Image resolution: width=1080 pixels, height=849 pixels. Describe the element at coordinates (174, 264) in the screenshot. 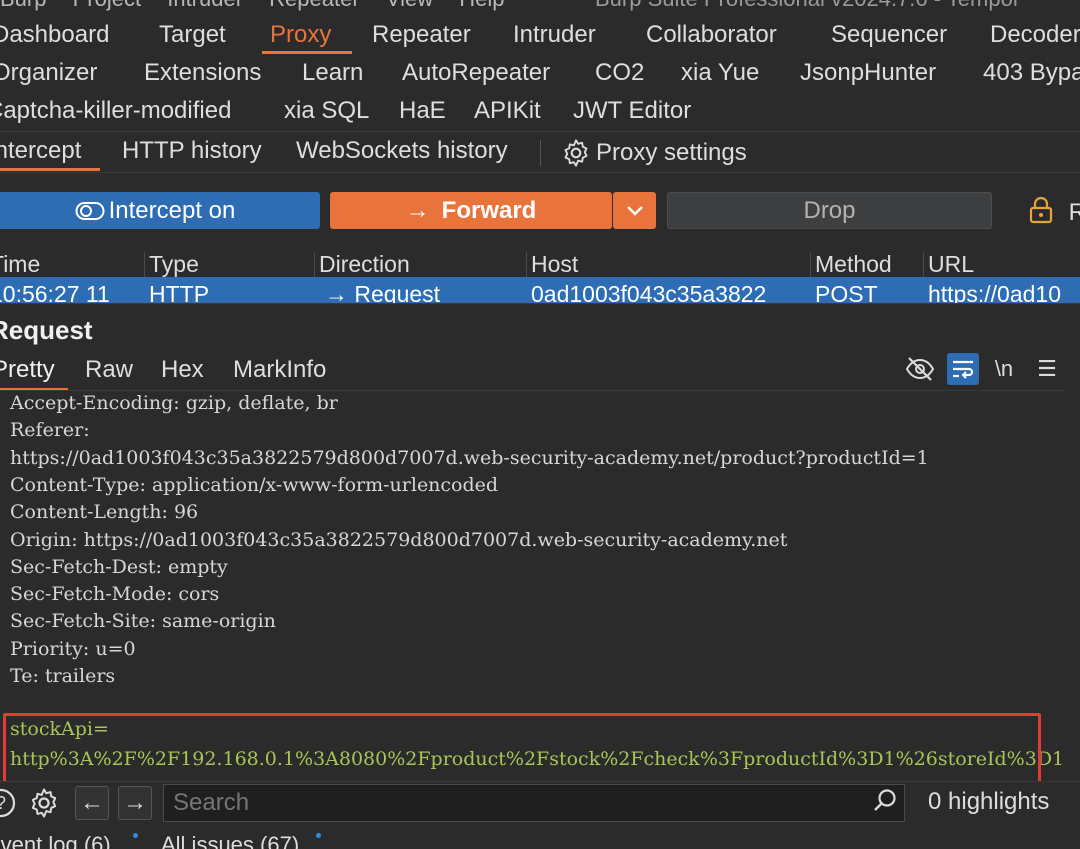

I see `col-type: Type` at that location.